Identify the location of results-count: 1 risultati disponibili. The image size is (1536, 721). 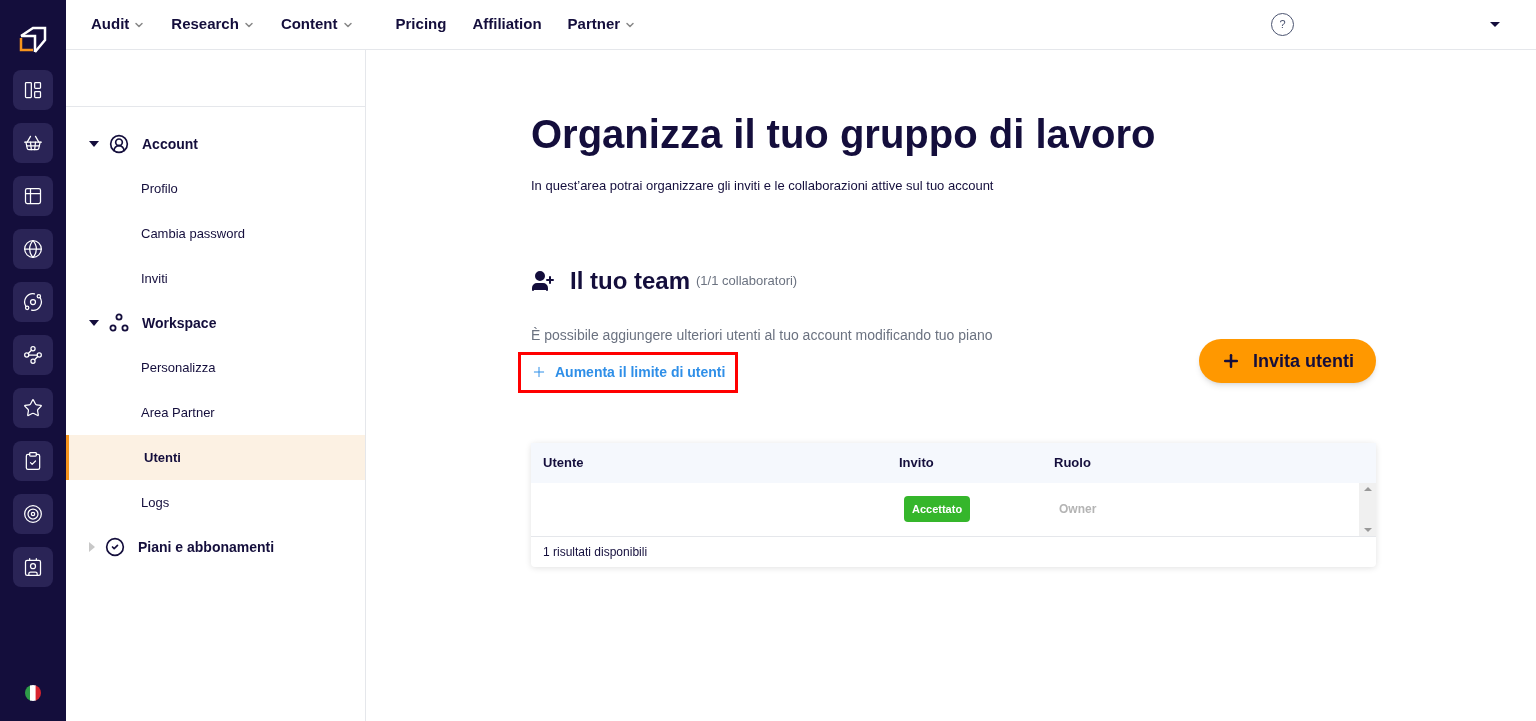
(595, 552).